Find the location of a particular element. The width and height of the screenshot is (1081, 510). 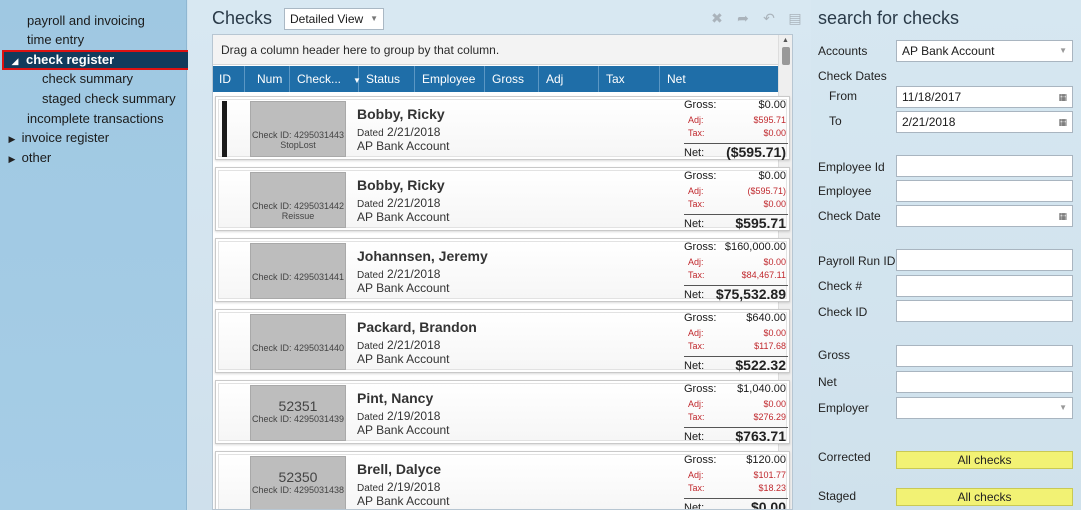

redo-icon: ➦ is located at coordinates (743, 18).